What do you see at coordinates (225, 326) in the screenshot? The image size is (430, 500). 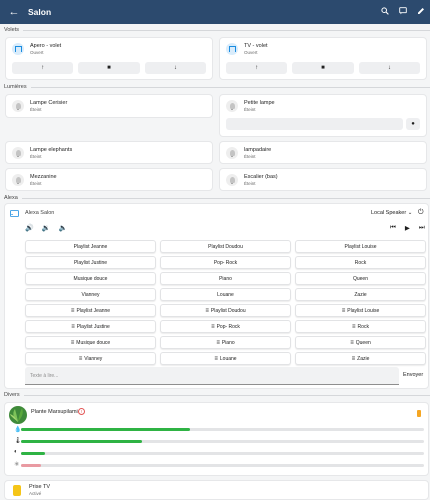 I see `queue-playlist-button: ≡ Pop- Rock` at bounding box center [225, 326].